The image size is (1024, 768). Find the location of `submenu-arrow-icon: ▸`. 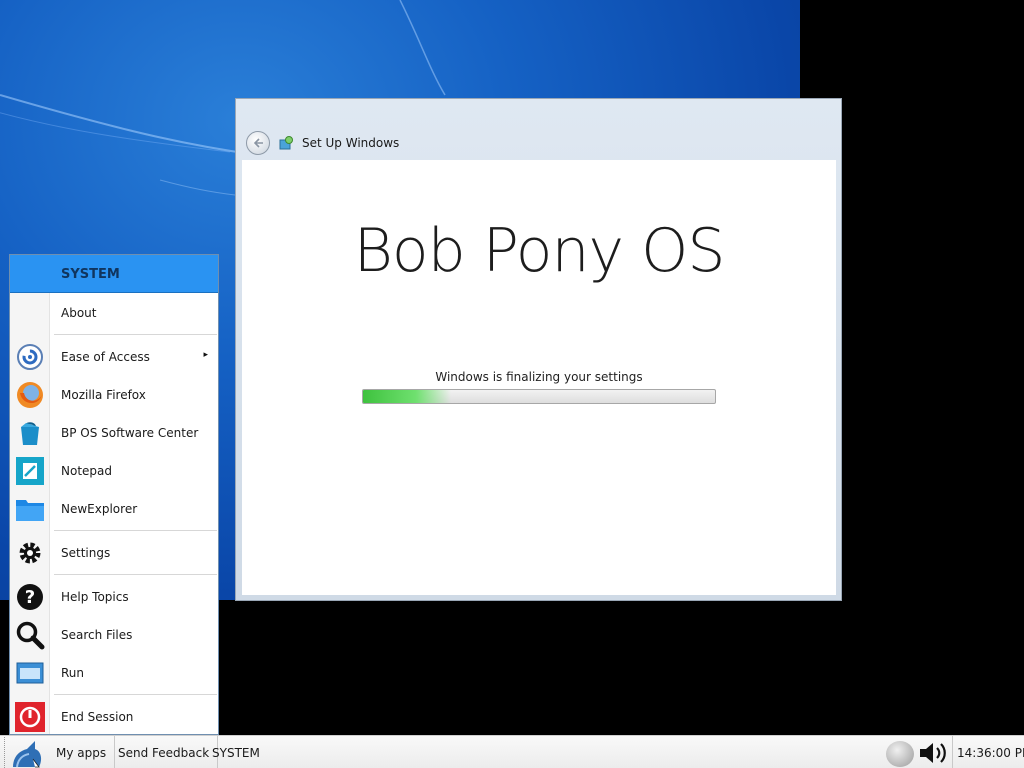

submenu-arrow-icon: ▸ is located at coordinates (205, 355).